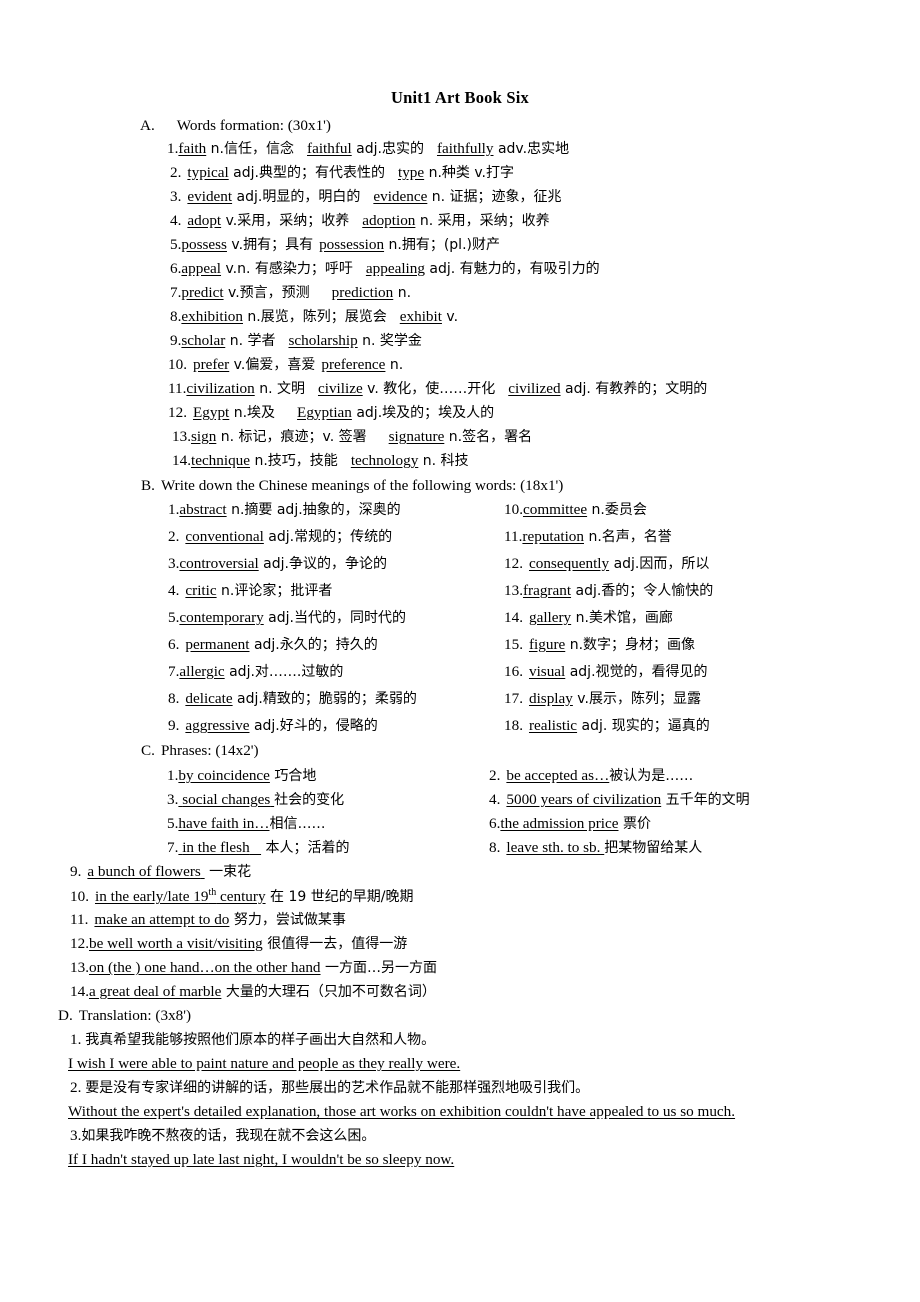 This screenshot has width=920, height=1302. I want to click on section-c-label: C., so click(148, 750).